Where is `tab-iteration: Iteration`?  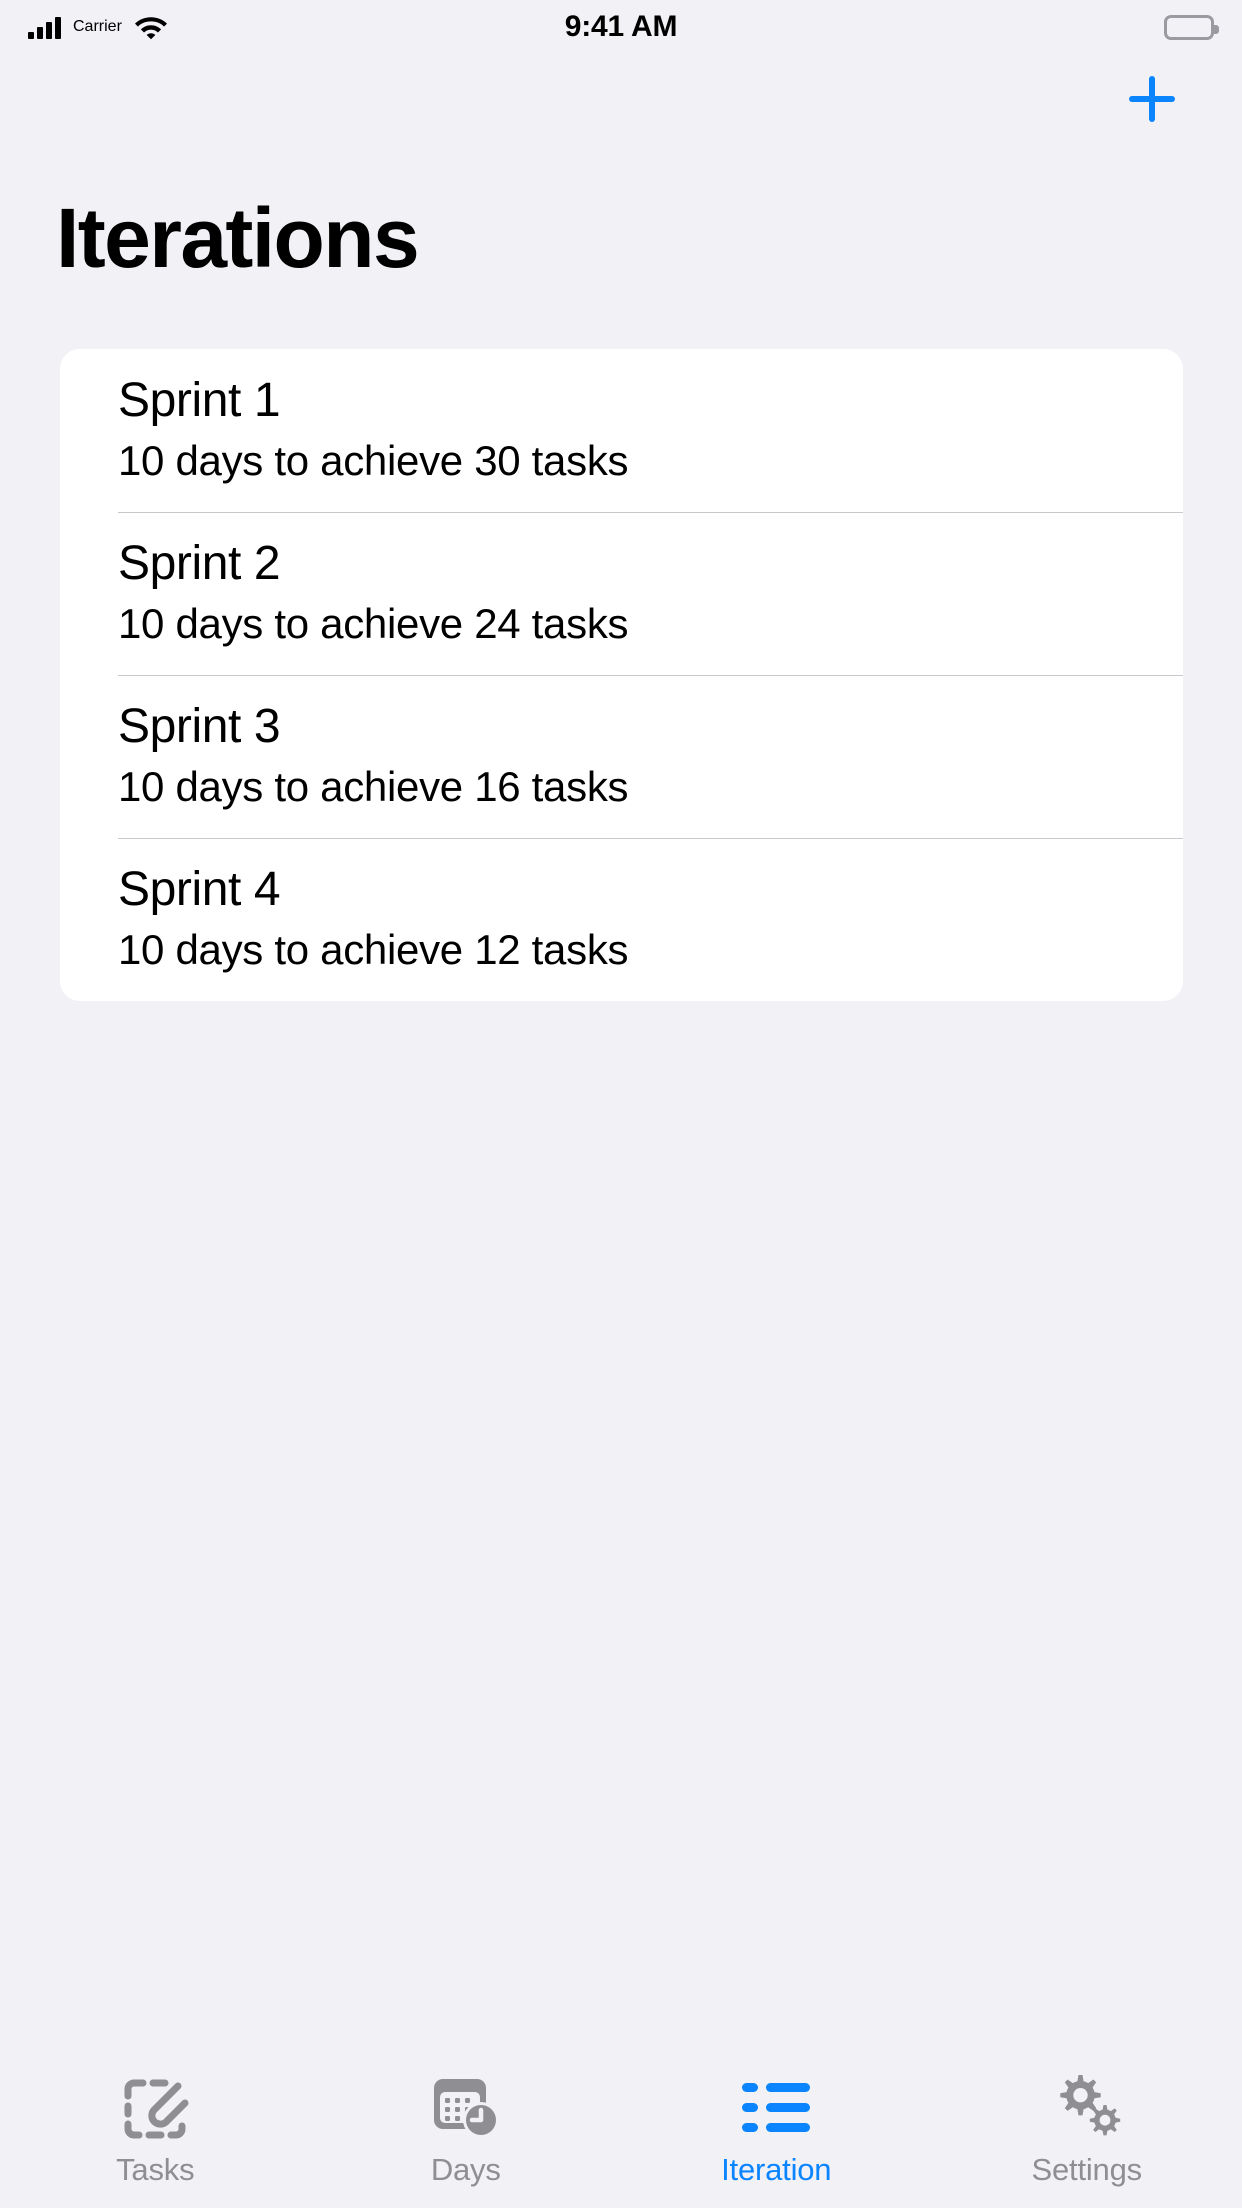
tab-iteration: Iteration is located at coordinates (776, 2128).